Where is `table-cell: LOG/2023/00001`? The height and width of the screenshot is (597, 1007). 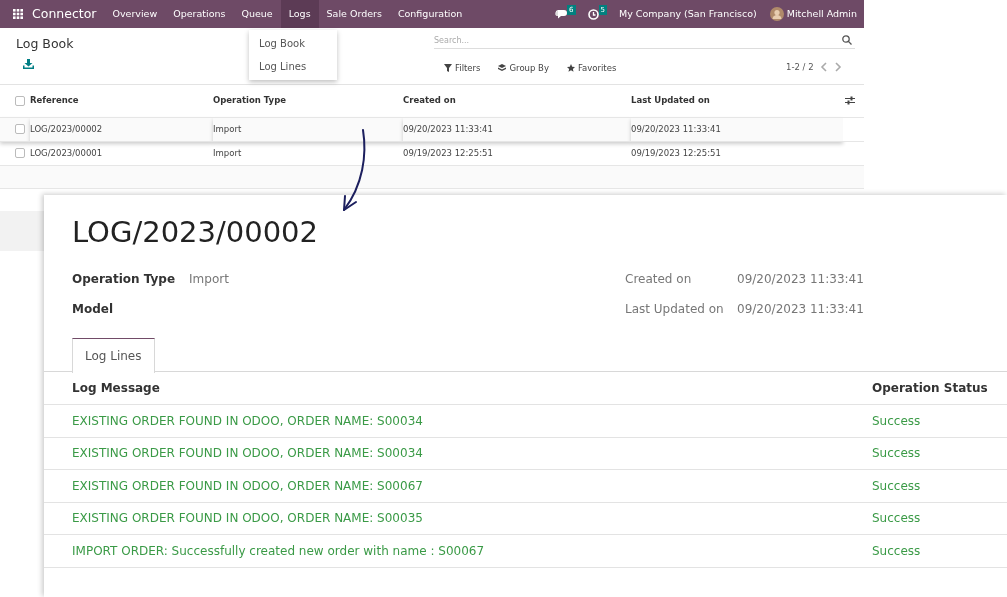
table-cell: LOG/2023/00001 is located at coordinates (66, 152).